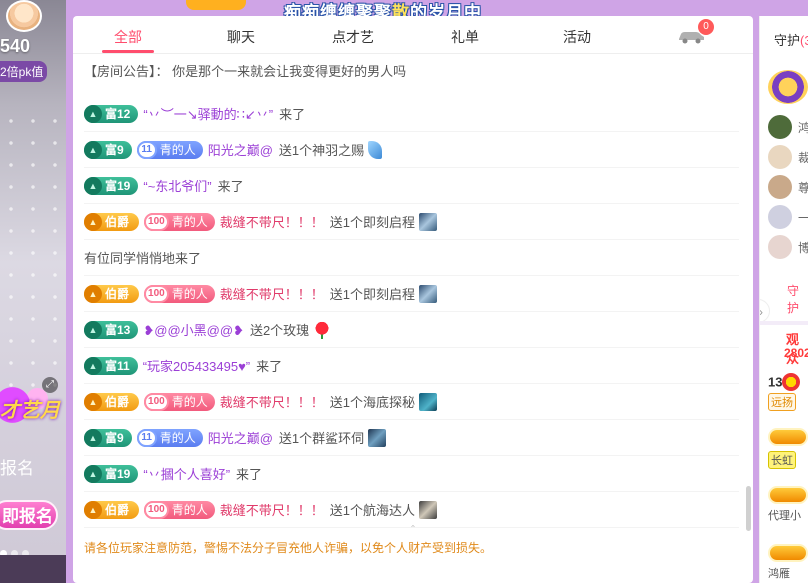 Image resolution: width=808 pixels, height=583 pixels. Describe the element at coordinates (186, 473) in the screenshot. I see `username-link: “丷摑个人喜好”` at that location.